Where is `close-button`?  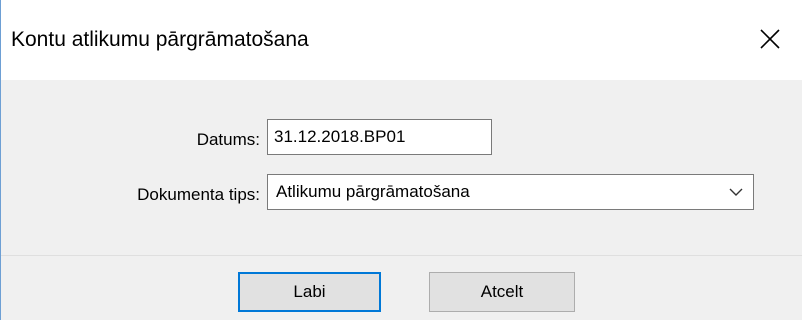 close-button is located at coordinates (770, 40).